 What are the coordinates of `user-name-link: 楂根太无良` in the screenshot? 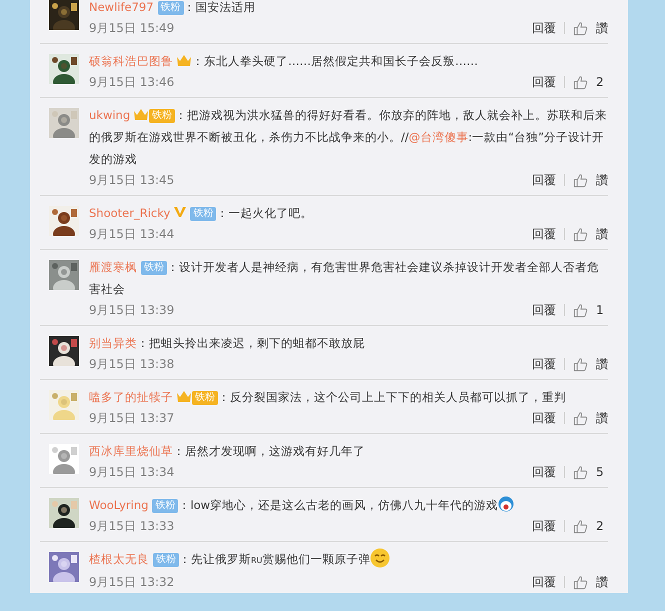 It's located at (119, 559).